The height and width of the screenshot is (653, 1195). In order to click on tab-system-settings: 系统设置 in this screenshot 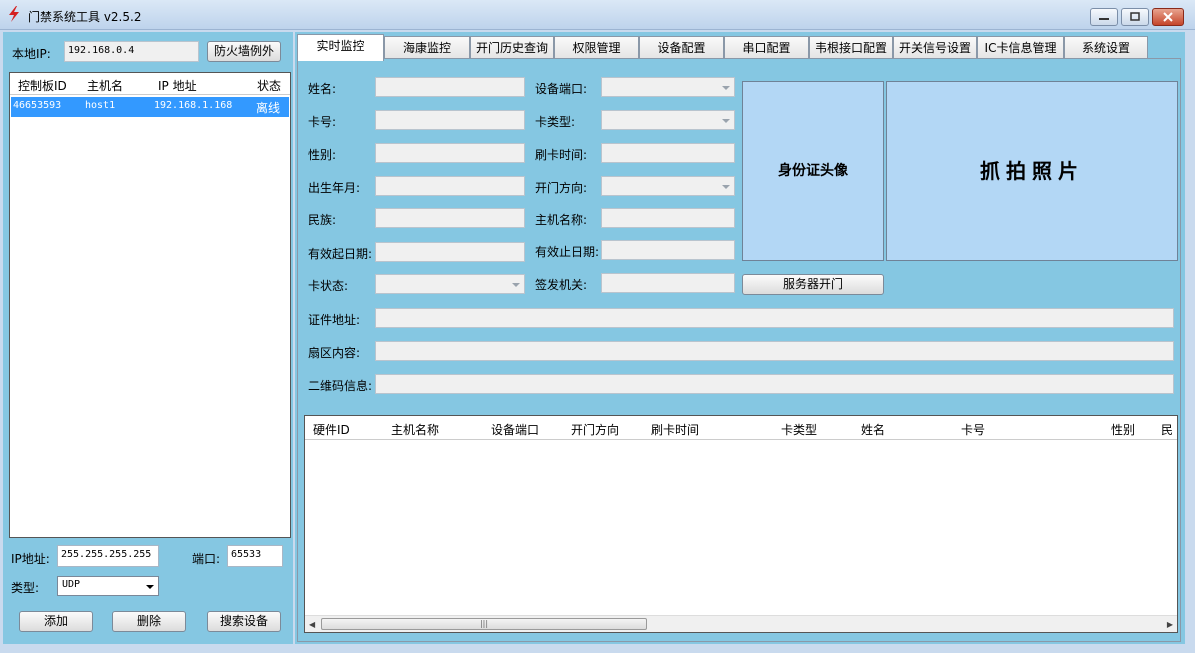, I will do `click(1106, 48)`.